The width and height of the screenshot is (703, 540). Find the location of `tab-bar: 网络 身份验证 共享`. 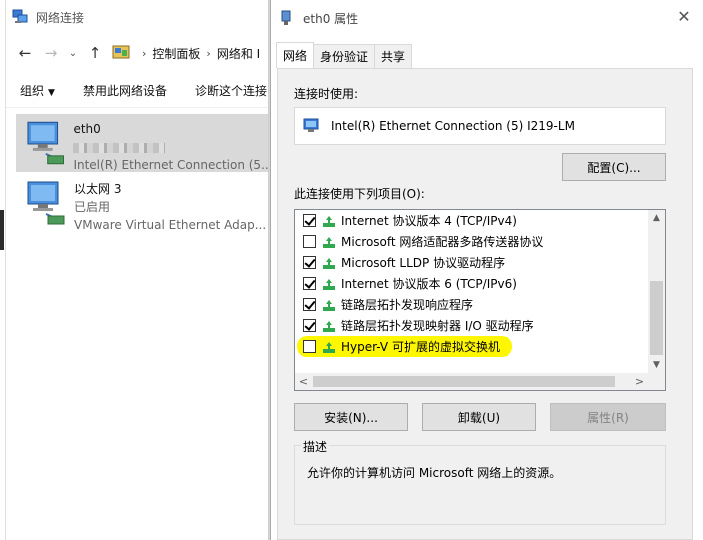

tab-bar: 网络 身份验证 共享 is located at coordinates (344, 55).